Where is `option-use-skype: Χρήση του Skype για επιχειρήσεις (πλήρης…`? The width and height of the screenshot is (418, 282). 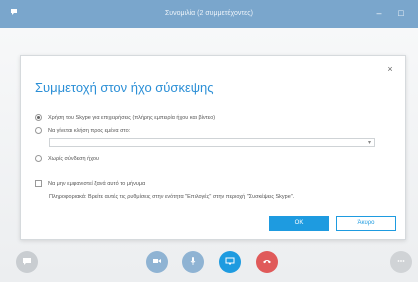
option-use-skype: Χρήση του Skype για επιχειρήσεις (πλήρης… is located at coordinates (125, 117).